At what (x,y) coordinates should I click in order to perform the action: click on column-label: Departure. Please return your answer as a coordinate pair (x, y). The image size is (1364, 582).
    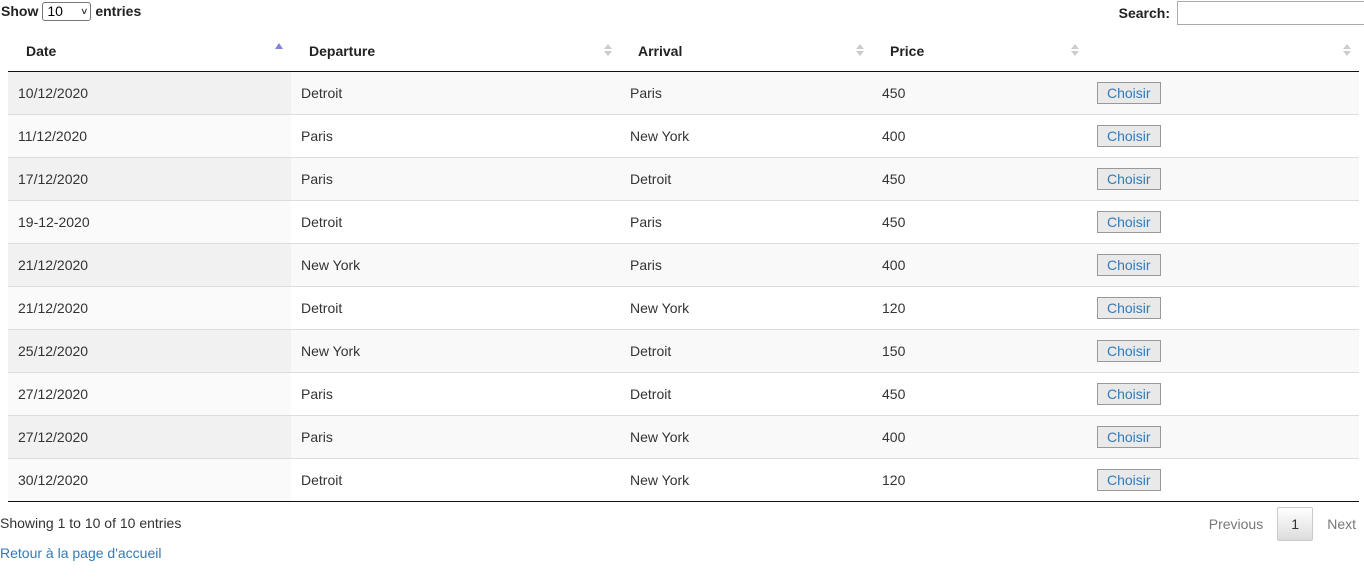
    Looking at the image, I should click on (342, 50).